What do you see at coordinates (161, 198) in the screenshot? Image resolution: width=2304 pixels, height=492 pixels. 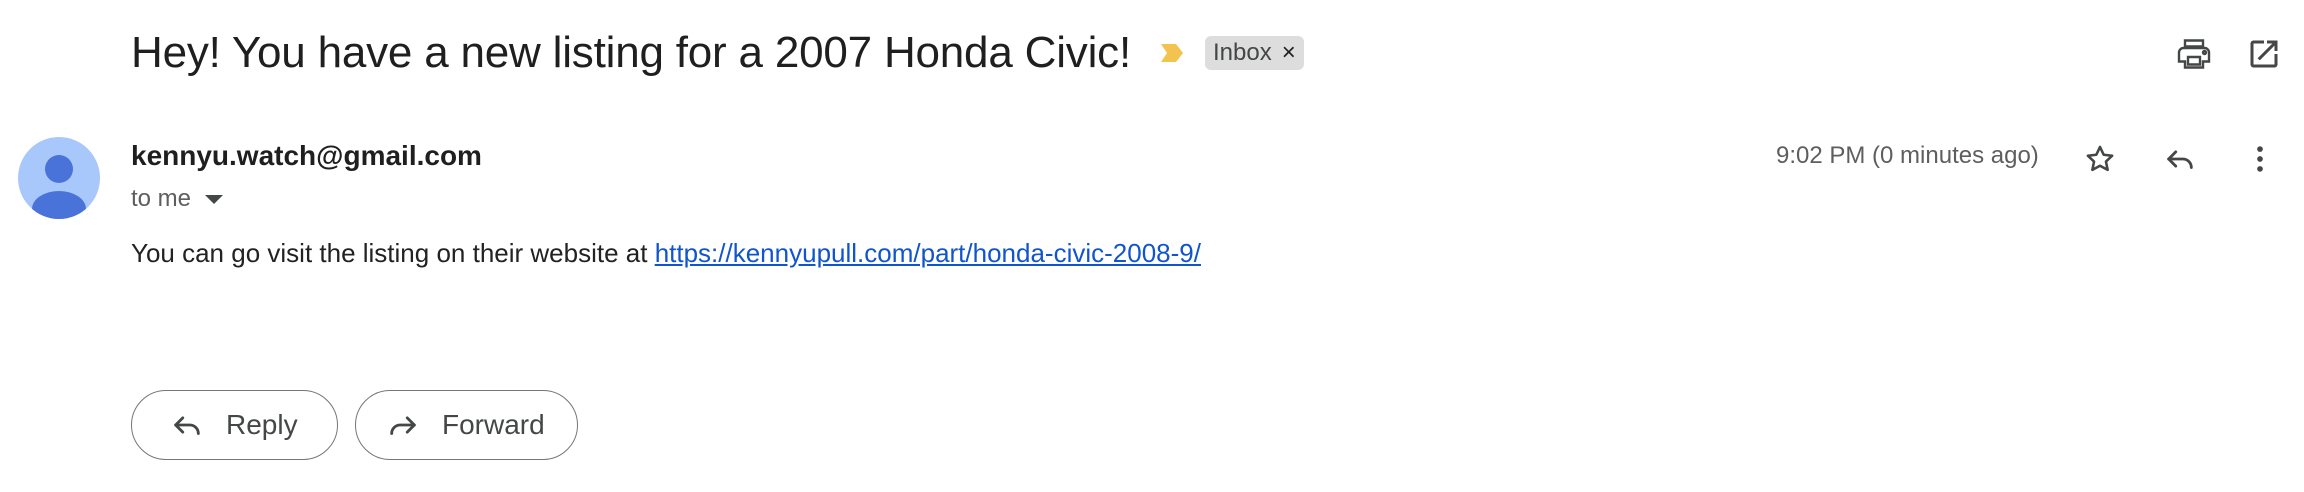 I see `recipient-text: to me` at bounding box center [161, 198].